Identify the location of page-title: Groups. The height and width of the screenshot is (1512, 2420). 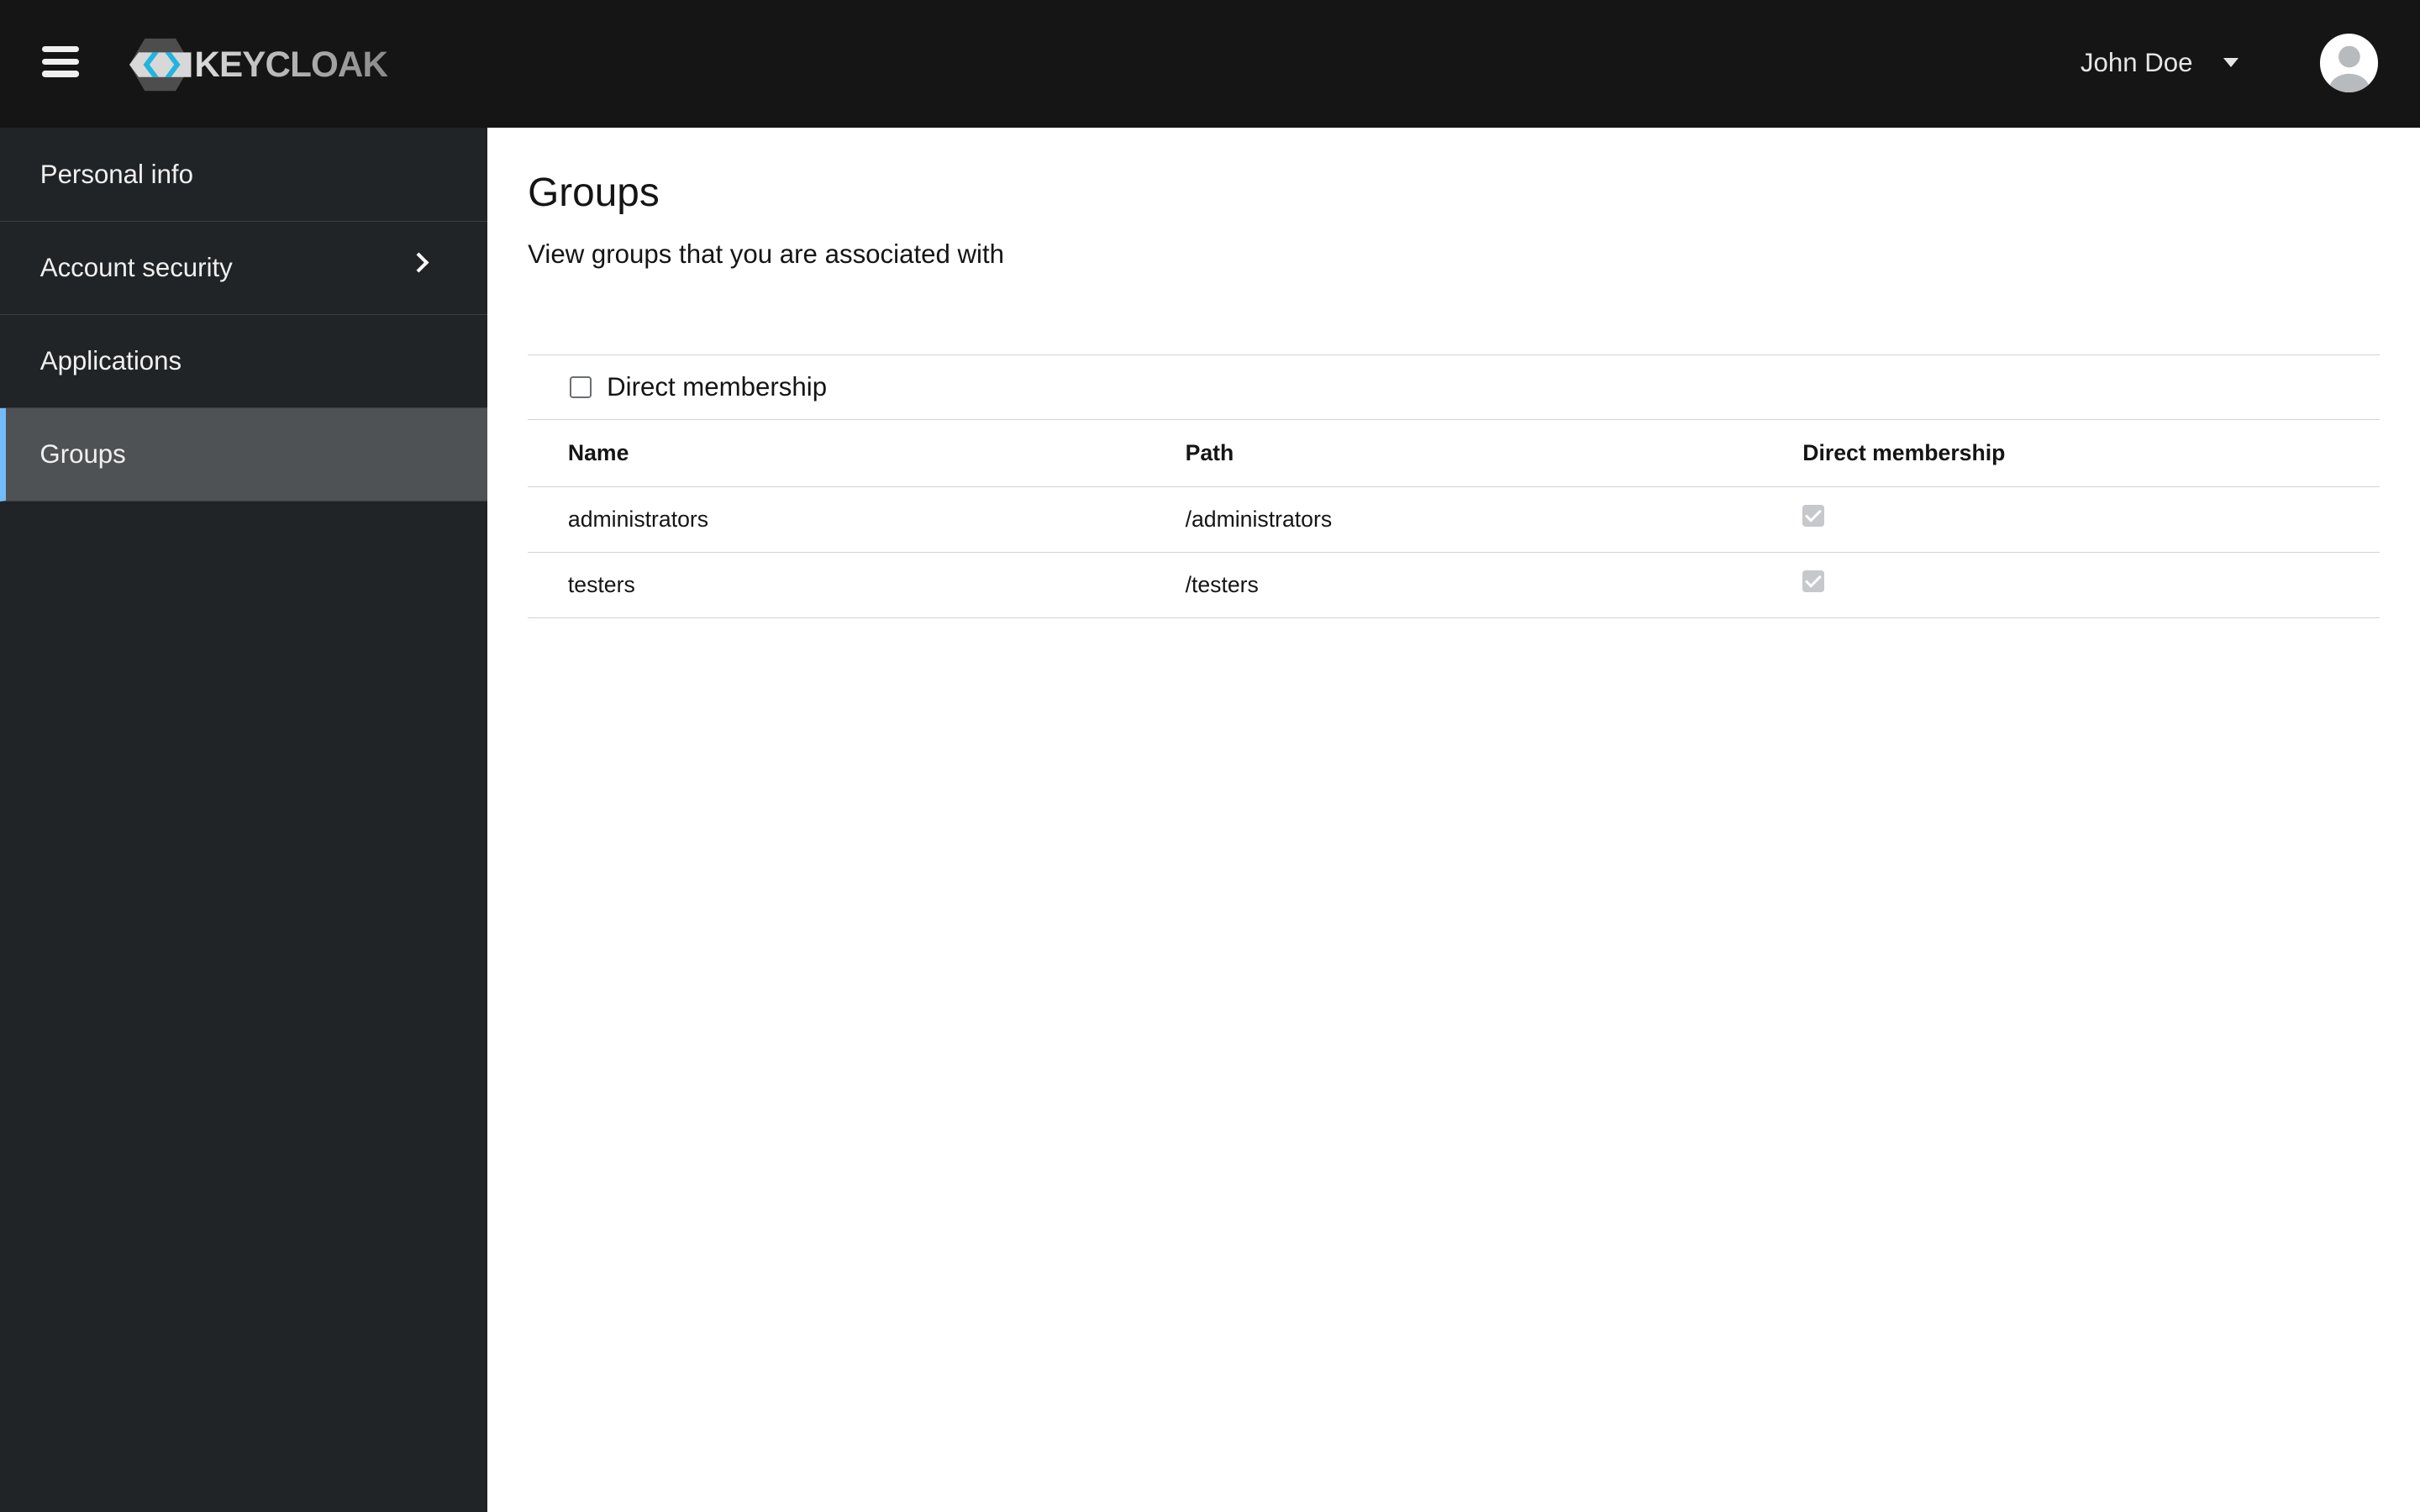
(594, 193).